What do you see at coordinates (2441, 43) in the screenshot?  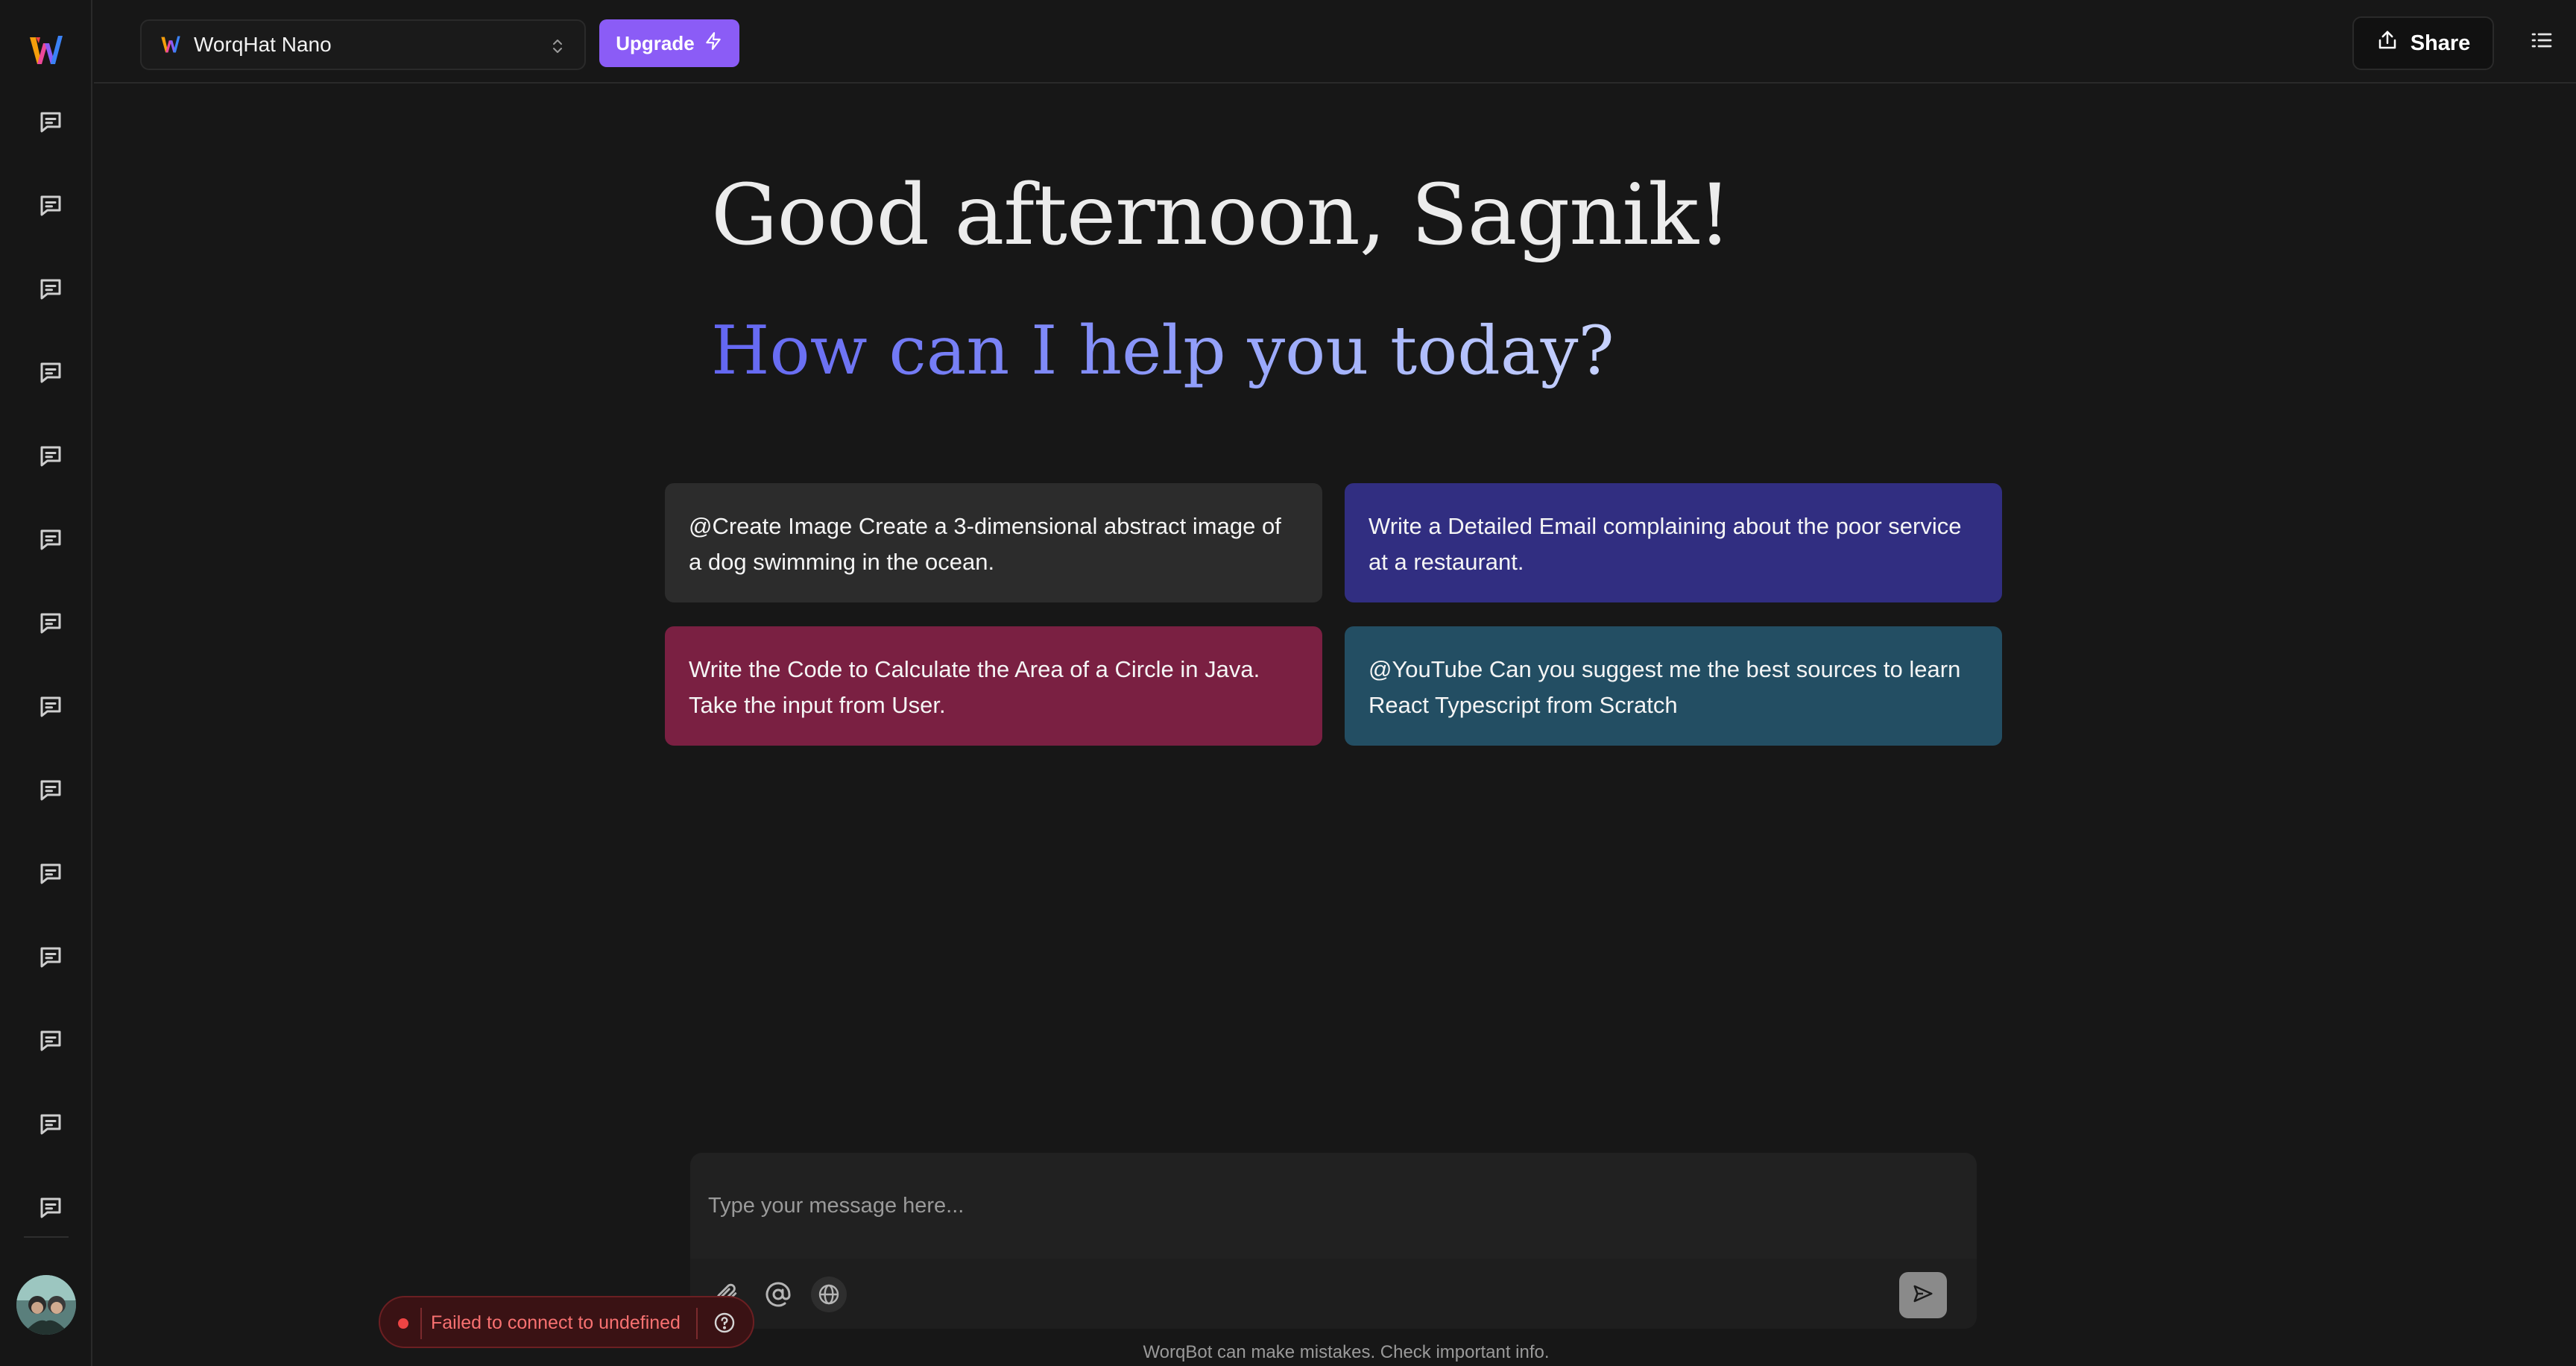 I see `share-label: Share` at bounding box center [2441, 43].